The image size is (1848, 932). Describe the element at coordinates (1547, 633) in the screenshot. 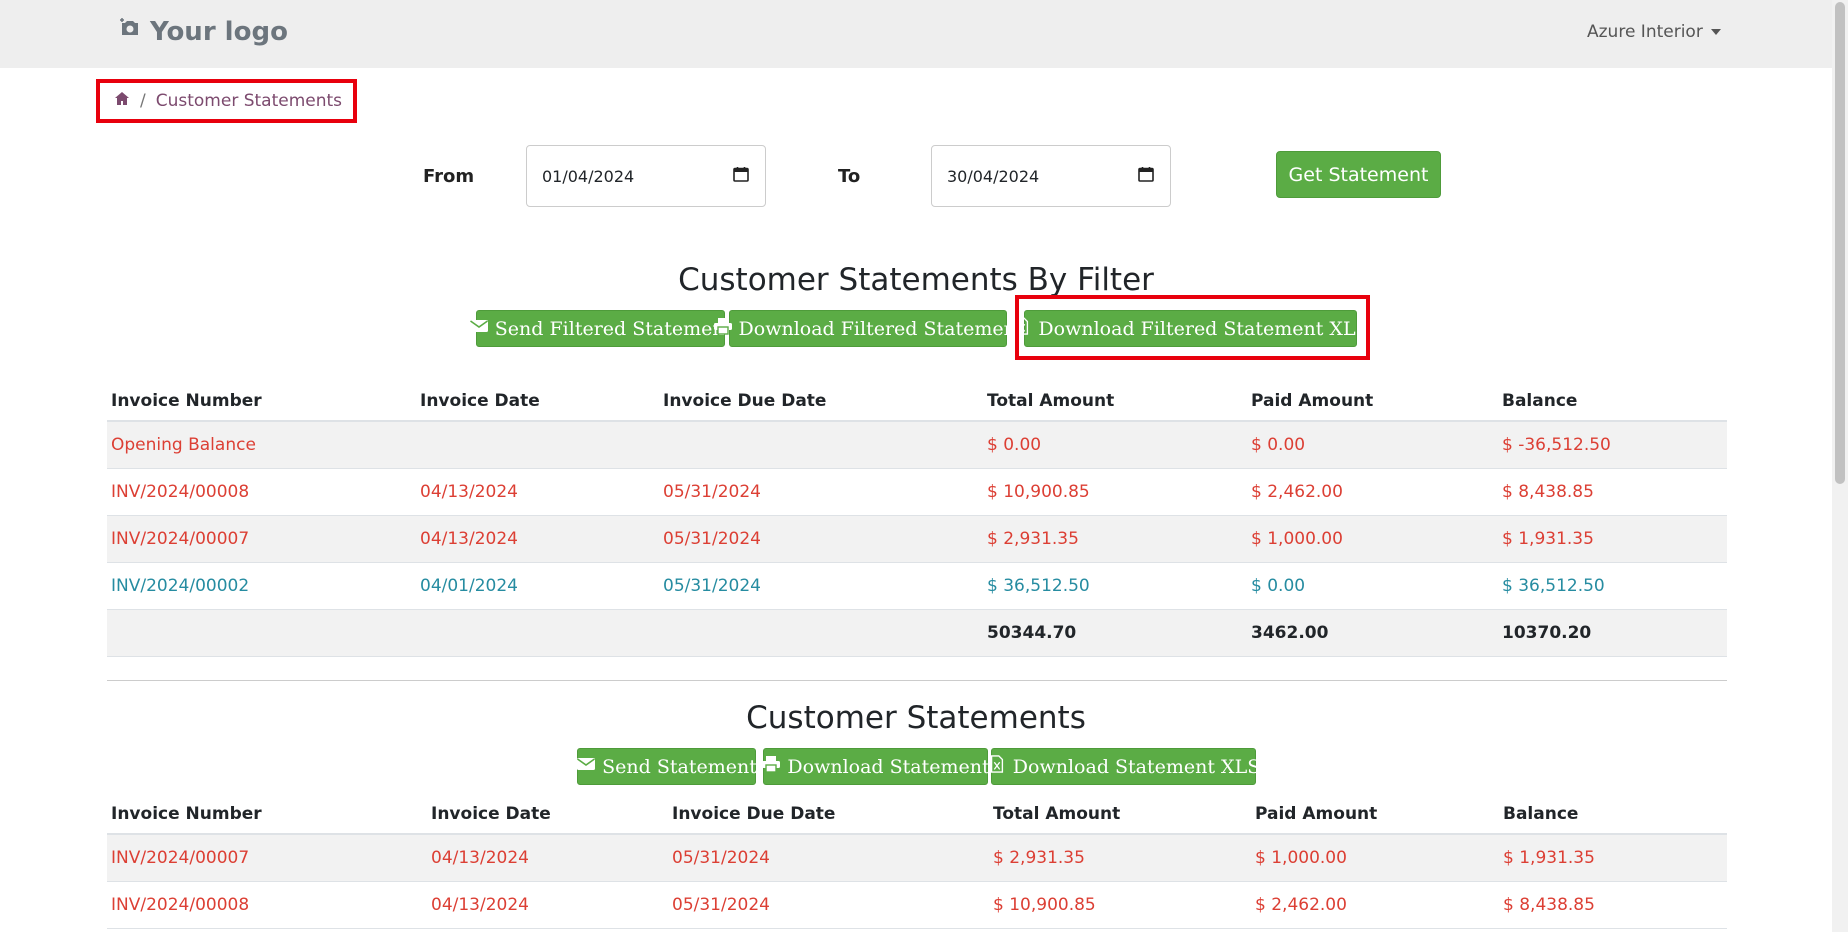

I see `balance-sum: 10370.20` at that location.